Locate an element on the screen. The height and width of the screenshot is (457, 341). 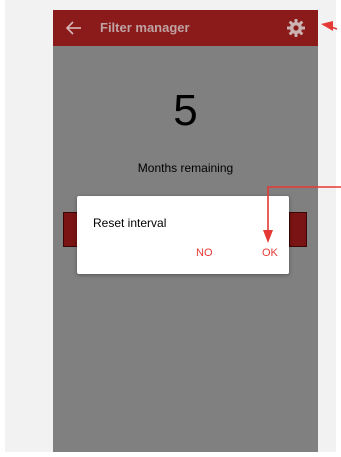
reset-interval-dialog: Reset interval NO OK is located at coordinates (183, 235).